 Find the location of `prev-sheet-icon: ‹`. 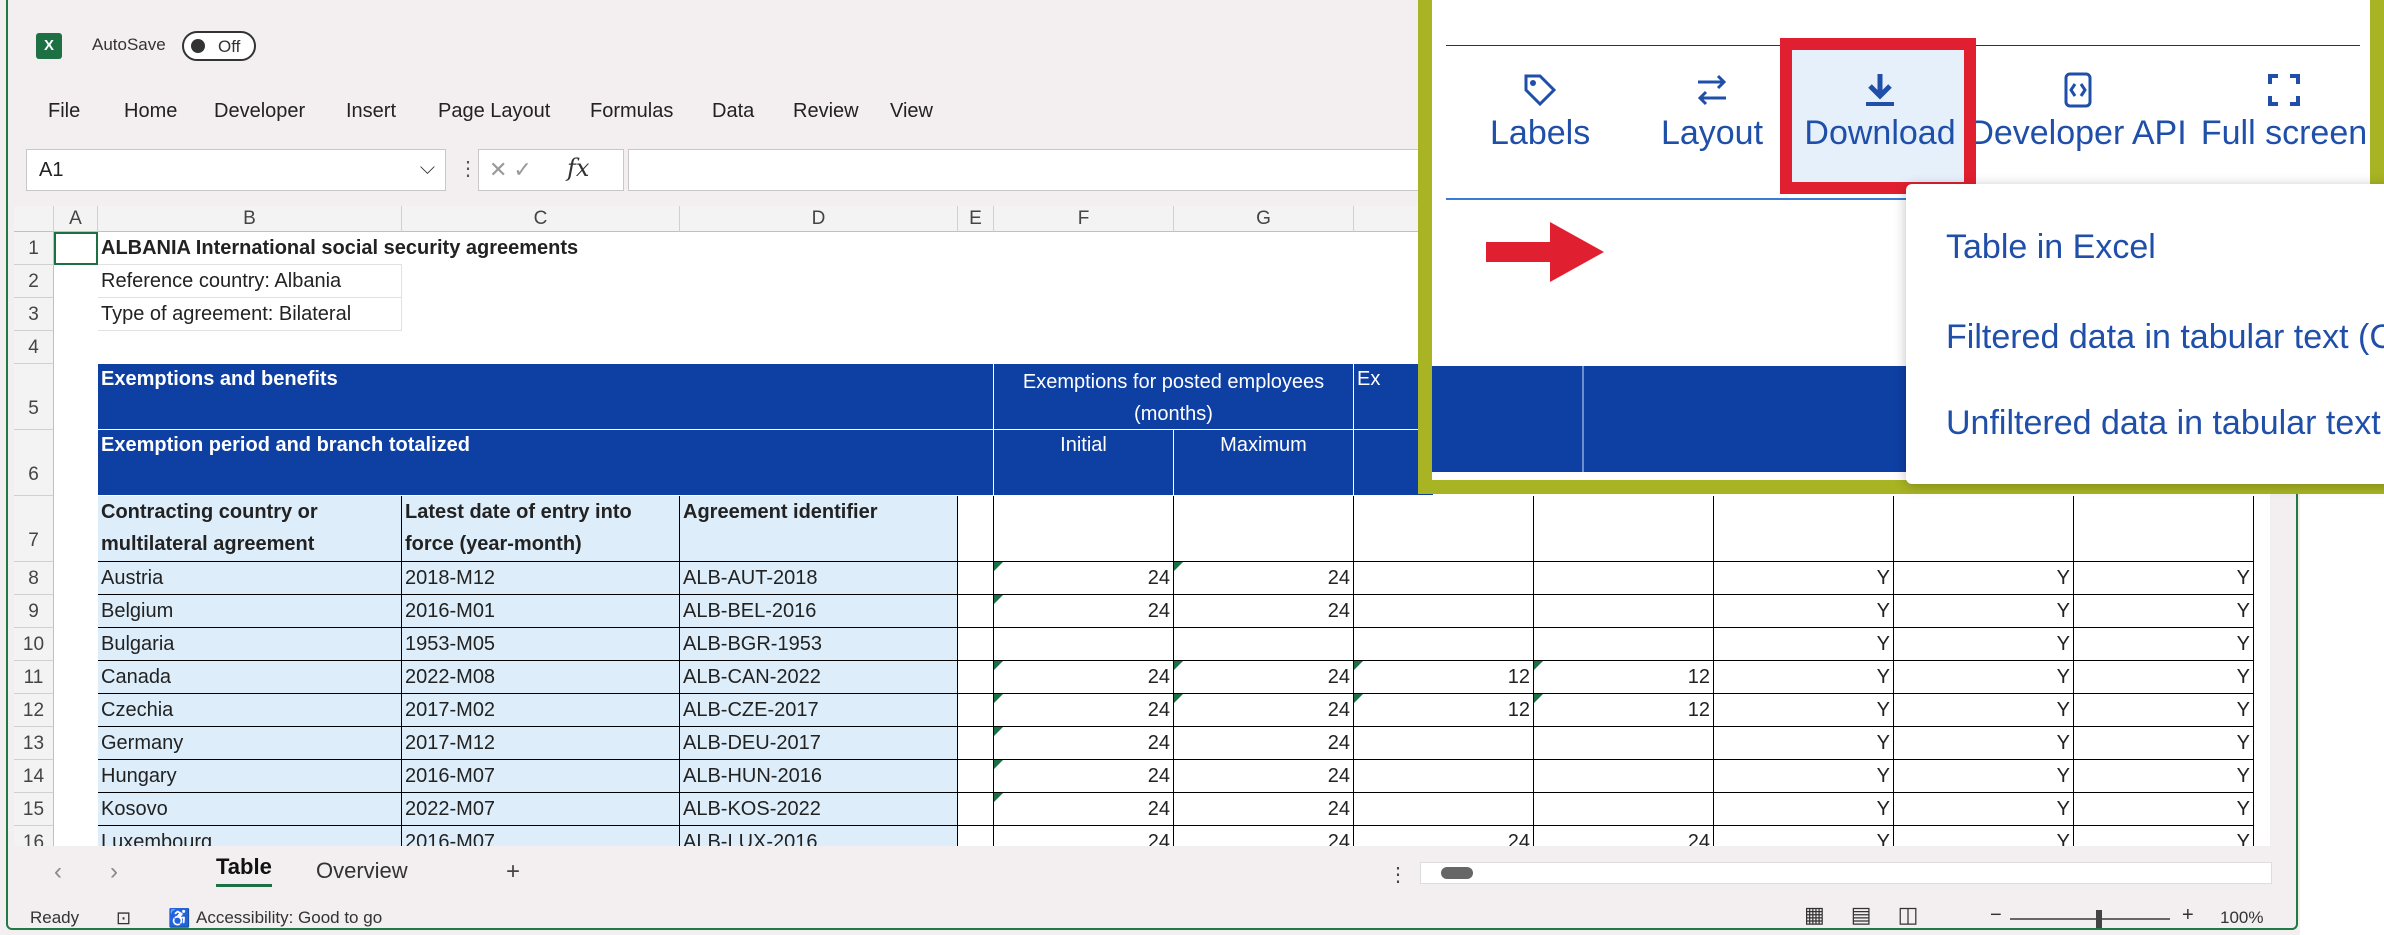

prev-sheet-icon: ‹ is located at coordinates (58, 872).